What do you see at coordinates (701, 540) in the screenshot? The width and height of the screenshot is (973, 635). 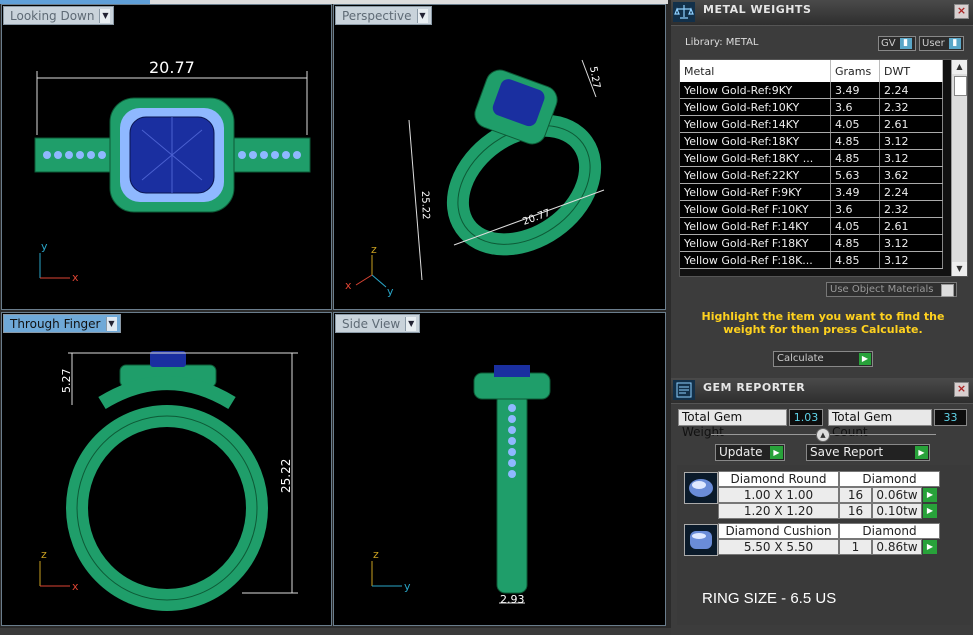 I see `diamond-cushion-icon` at bounding box center [701, 540].